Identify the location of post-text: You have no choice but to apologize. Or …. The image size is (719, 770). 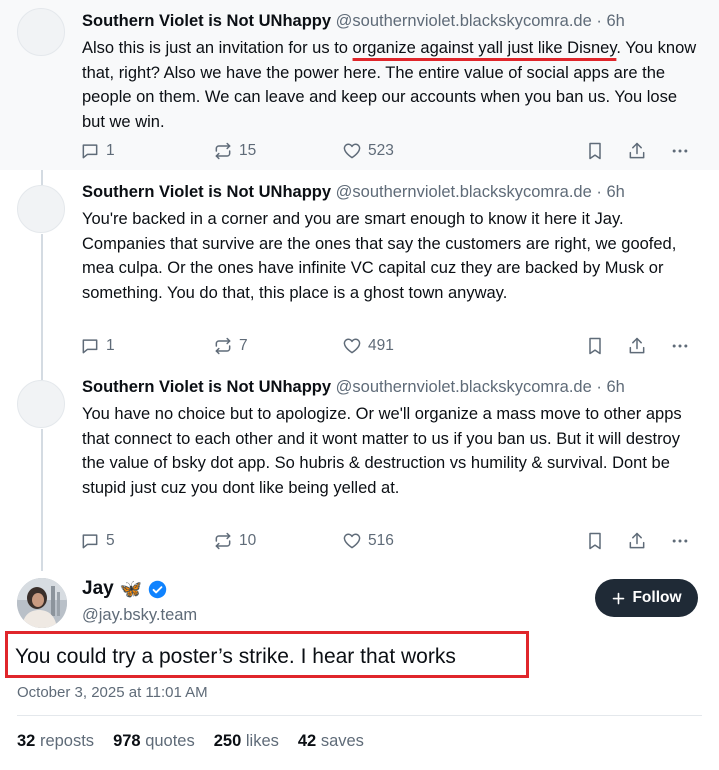
(382, 451).